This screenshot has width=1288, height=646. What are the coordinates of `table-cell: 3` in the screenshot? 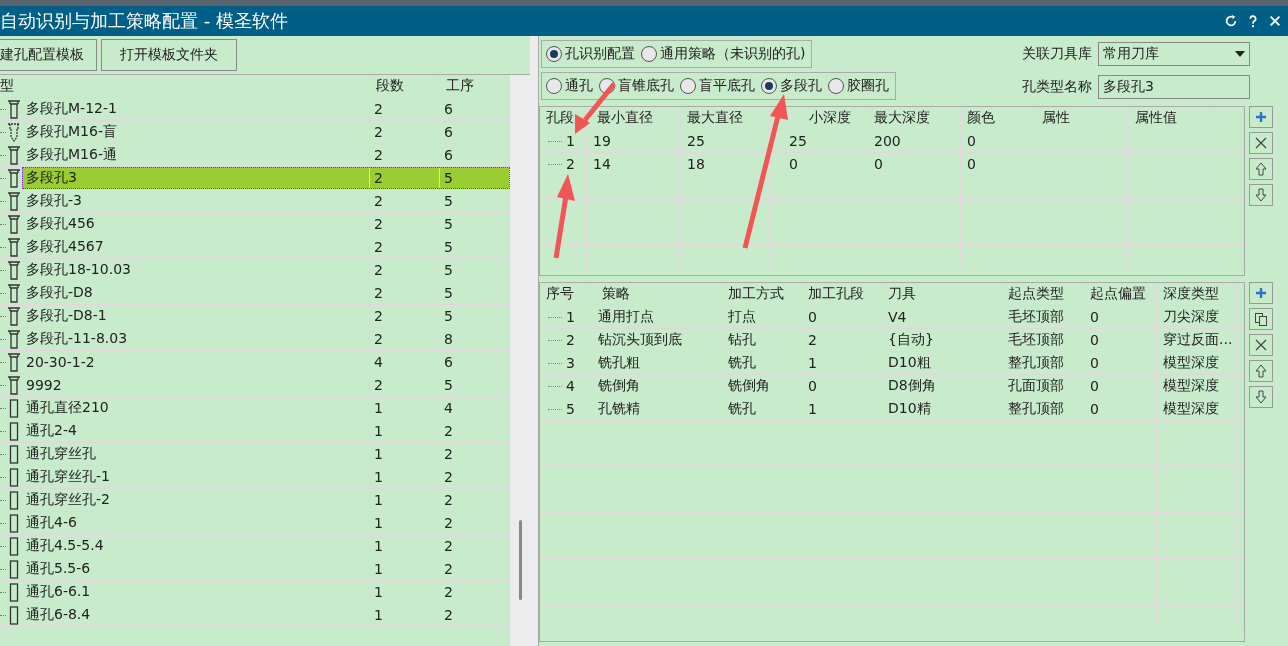 It's located at (566, 363).